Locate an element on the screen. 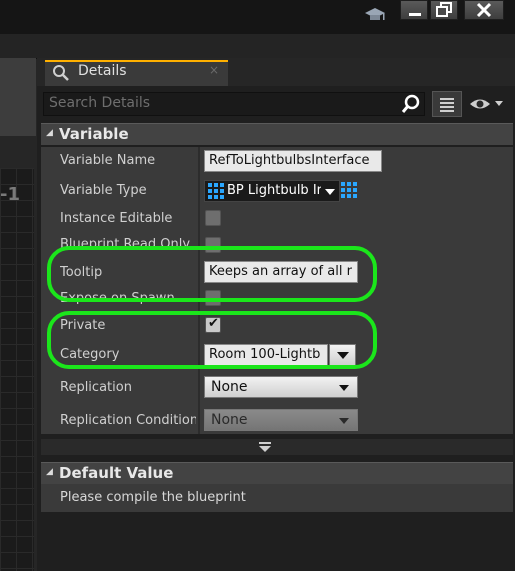  toolbar-strip is located at coordinates (257, 46).